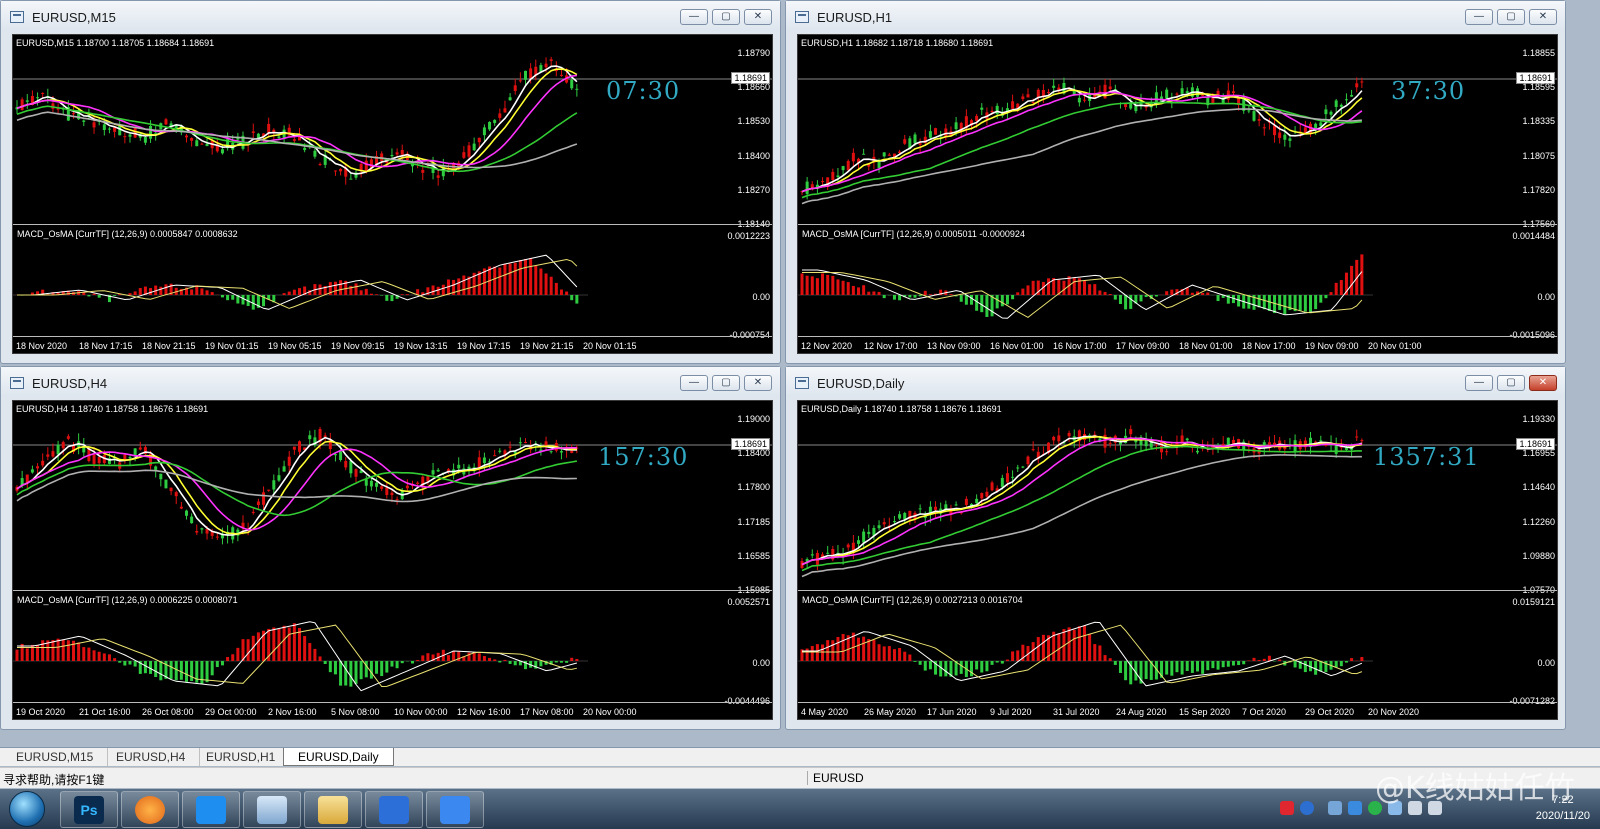  What do you see at coordinates (1175, 382) in the screenshot?
I see `titlebar: EURUSD,Daily — ▢ ✕` at bounding box center [1175, 382].